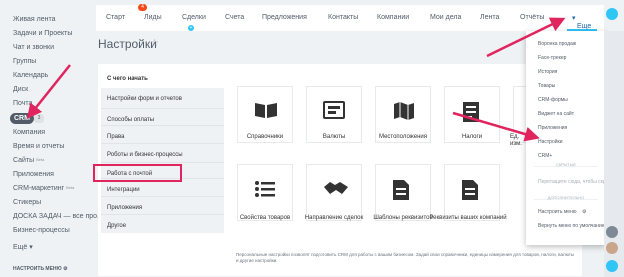 The height and width of the screenshot is (277, 624). What do you see at coordinates (42, 33) in the screenshot?
I see `sidebar-item-tasks: Задачи и Проекты` at bounding box center [42, 33].